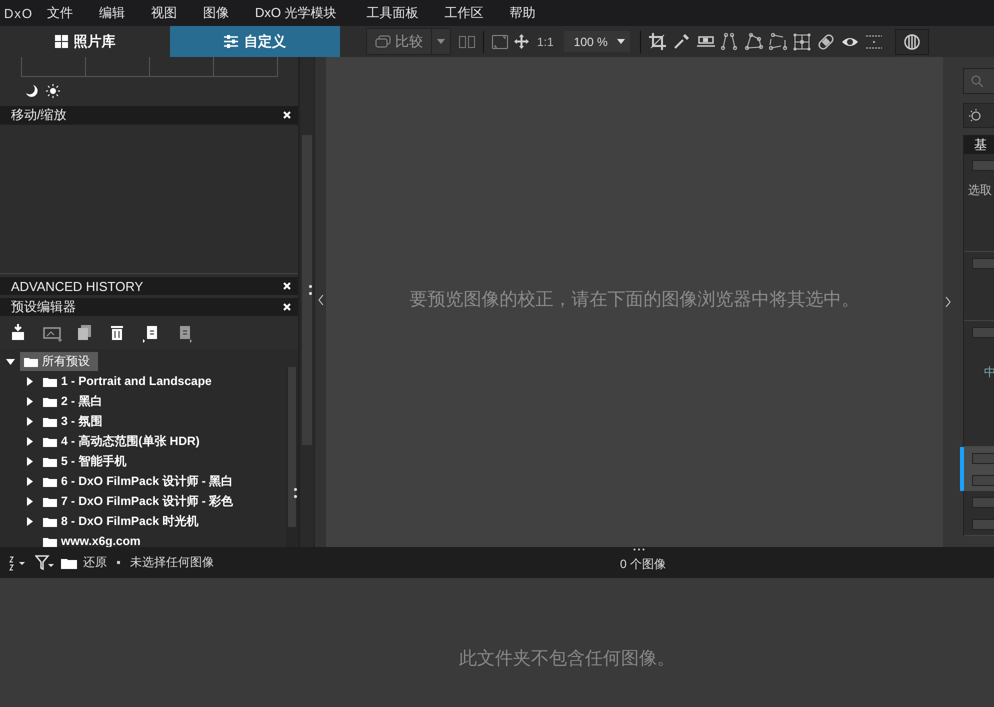  I want to click on light-button, so click(978, 115).